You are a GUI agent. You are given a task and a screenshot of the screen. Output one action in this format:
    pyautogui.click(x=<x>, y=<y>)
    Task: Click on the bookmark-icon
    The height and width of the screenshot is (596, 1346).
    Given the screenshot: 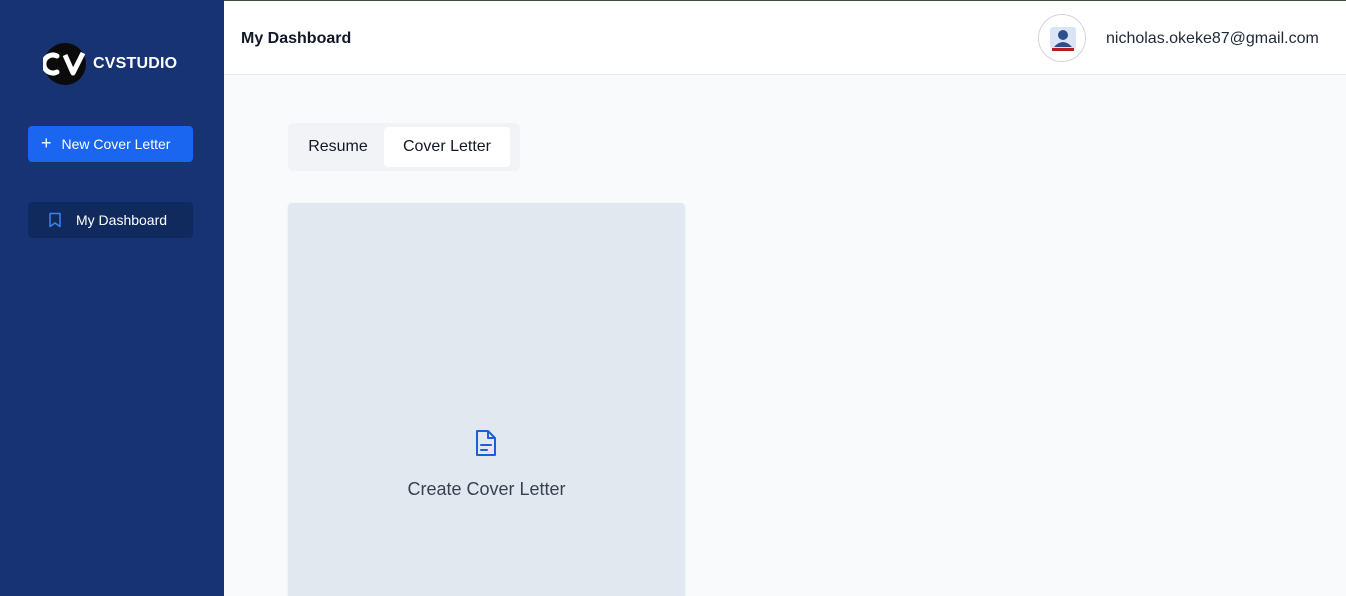 What is the action you would take?
    pyautogui.click(x=55, y=220)
    